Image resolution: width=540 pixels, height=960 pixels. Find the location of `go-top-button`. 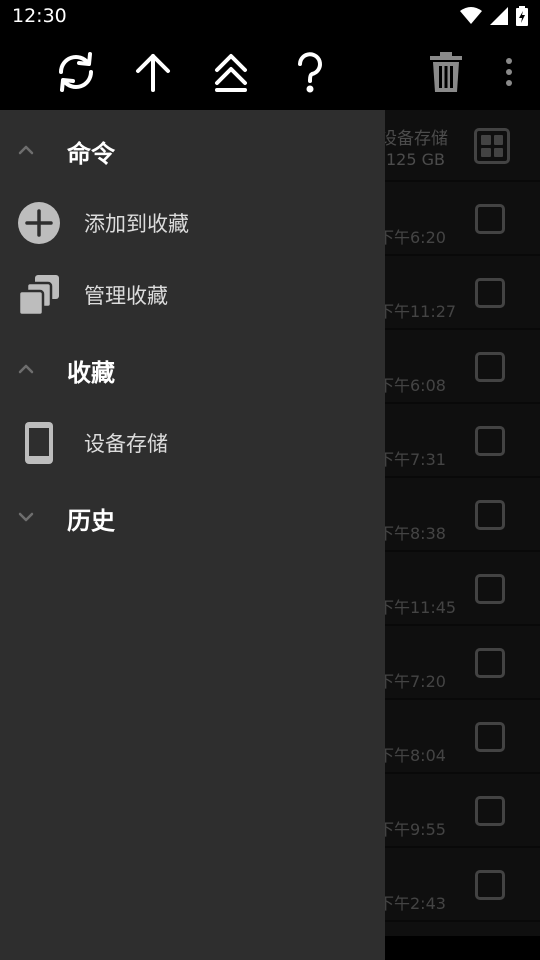

go-top-button is located at coordinates (231, 72).